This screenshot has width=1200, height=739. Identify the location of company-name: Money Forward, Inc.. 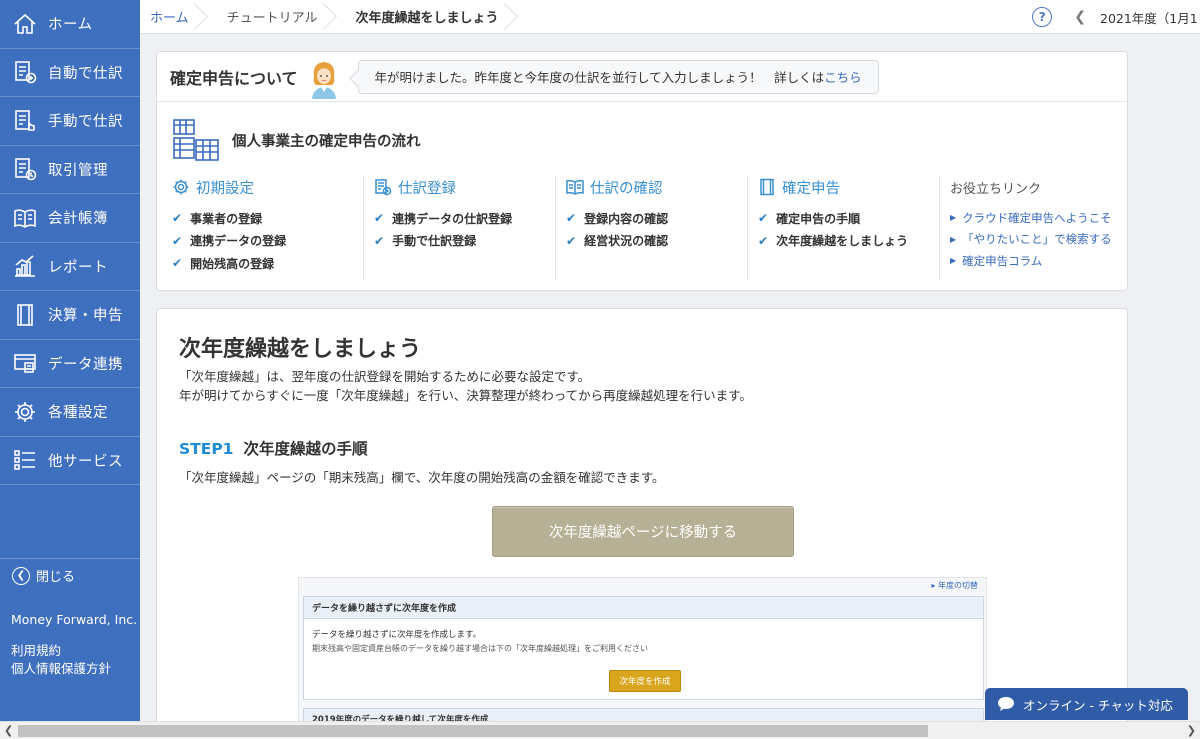
(74, 619).